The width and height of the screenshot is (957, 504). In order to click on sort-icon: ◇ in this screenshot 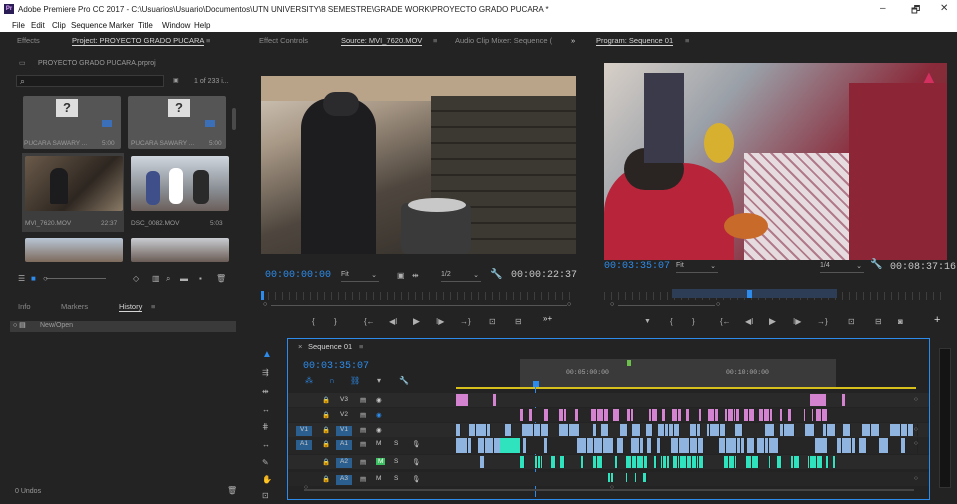, I will do `click(136, 278)`.